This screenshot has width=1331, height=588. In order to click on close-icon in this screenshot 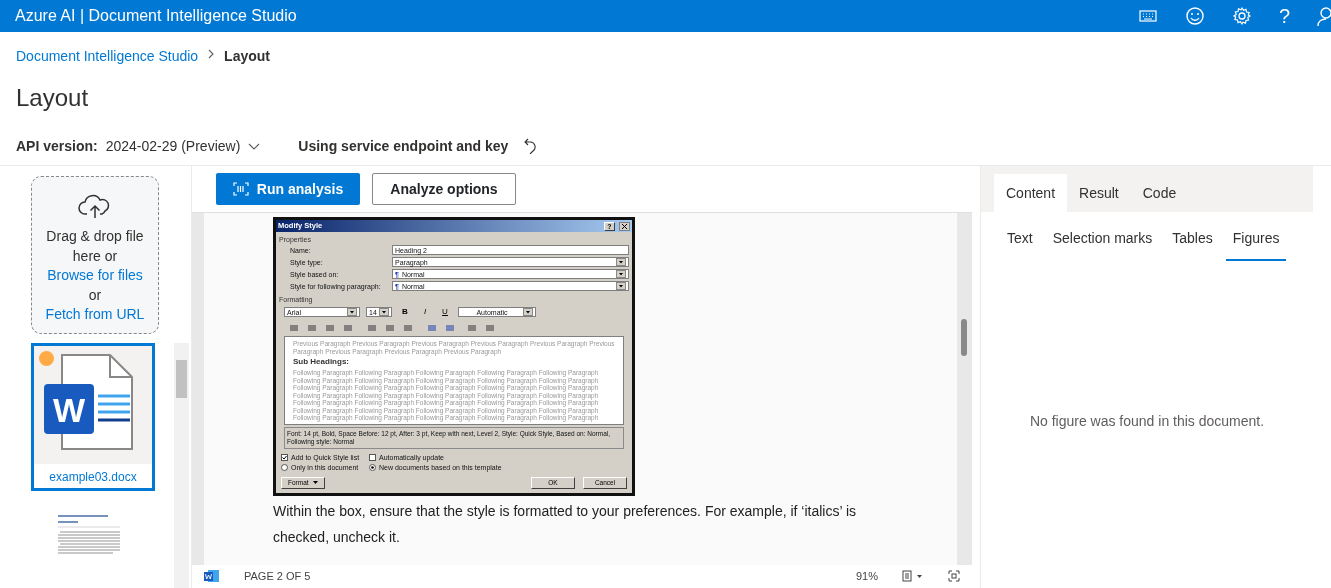, I will do `click(624, 226)`.